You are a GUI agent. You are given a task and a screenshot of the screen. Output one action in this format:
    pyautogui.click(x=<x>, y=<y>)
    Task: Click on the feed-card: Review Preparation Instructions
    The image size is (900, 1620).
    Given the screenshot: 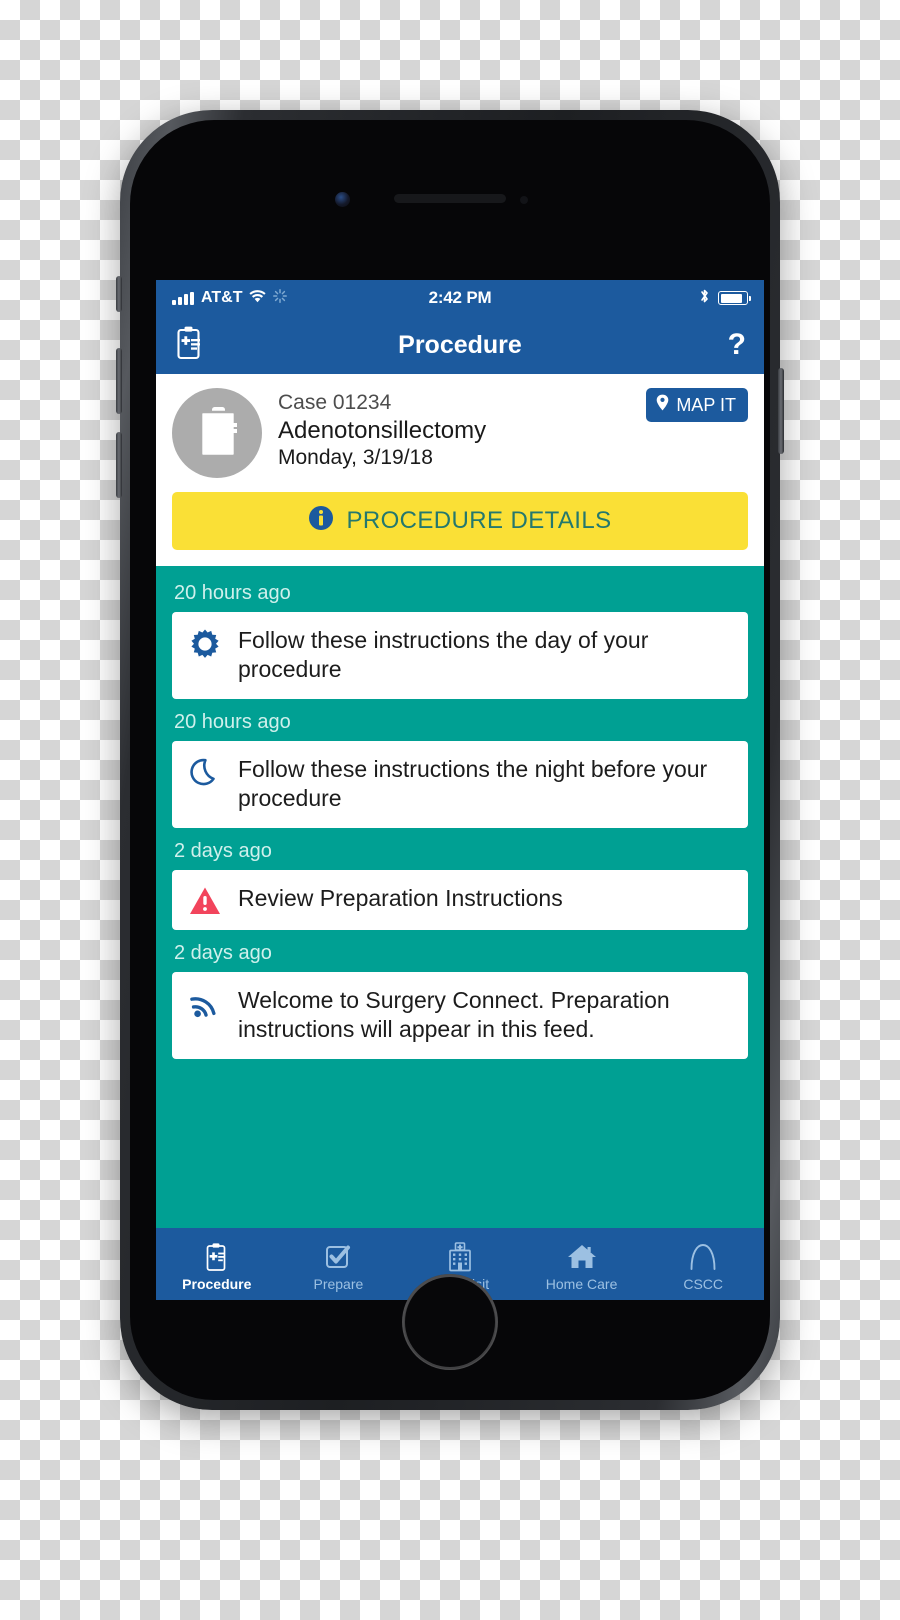 What is the action you would take?
    pyautogui.click(x=460, y=899)
    